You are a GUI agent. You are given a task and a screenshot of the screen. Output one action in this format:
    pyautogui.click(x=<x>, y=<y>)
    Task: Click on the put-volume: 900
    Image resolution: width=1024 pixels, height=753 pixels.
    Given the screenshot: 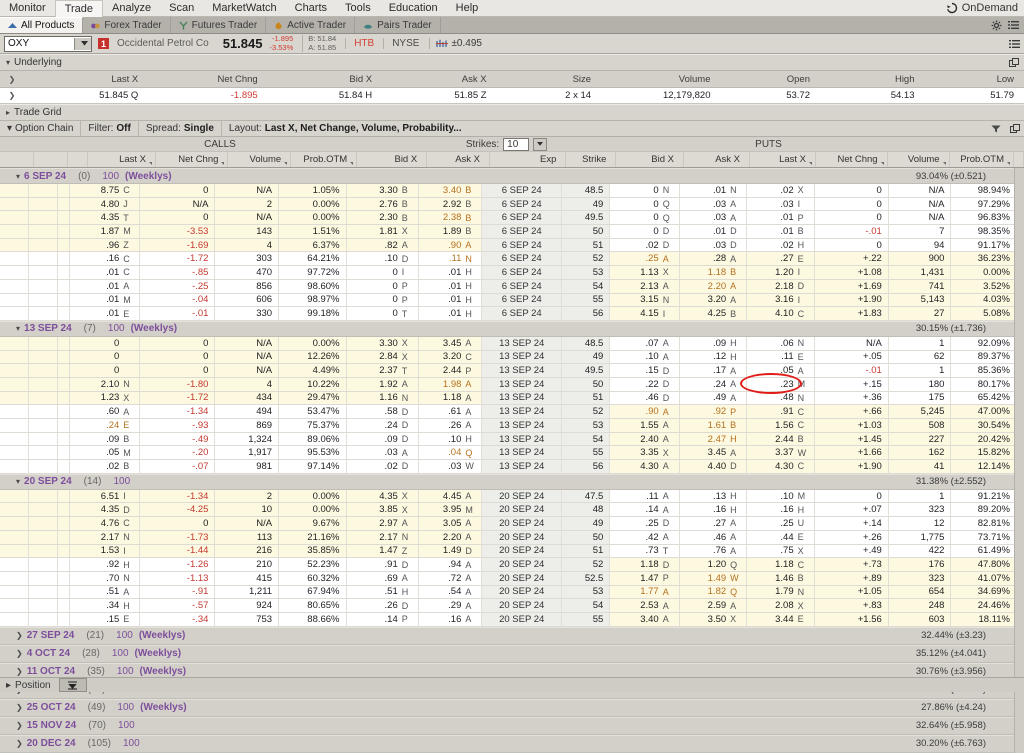 What is the action you would take?
    pyautogui.click(x=920, y=258)
    